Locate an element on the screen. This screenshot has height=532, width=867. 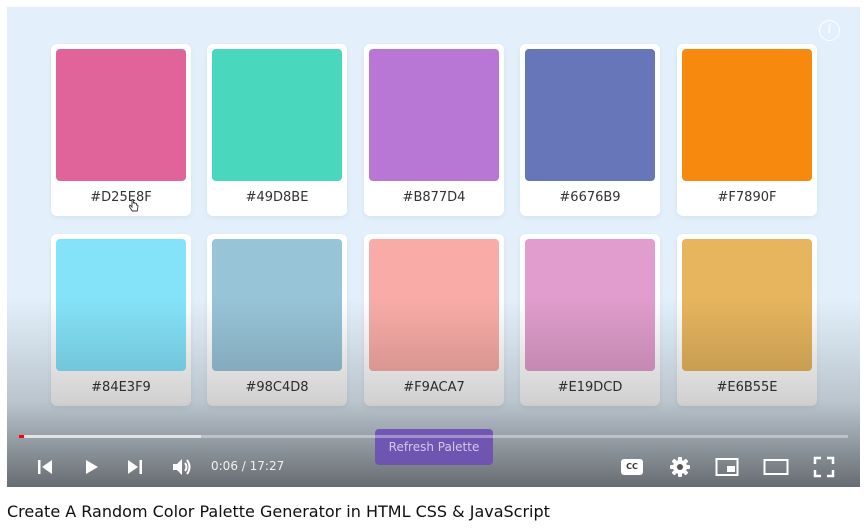
play-button is located at coordinates (91, 467).